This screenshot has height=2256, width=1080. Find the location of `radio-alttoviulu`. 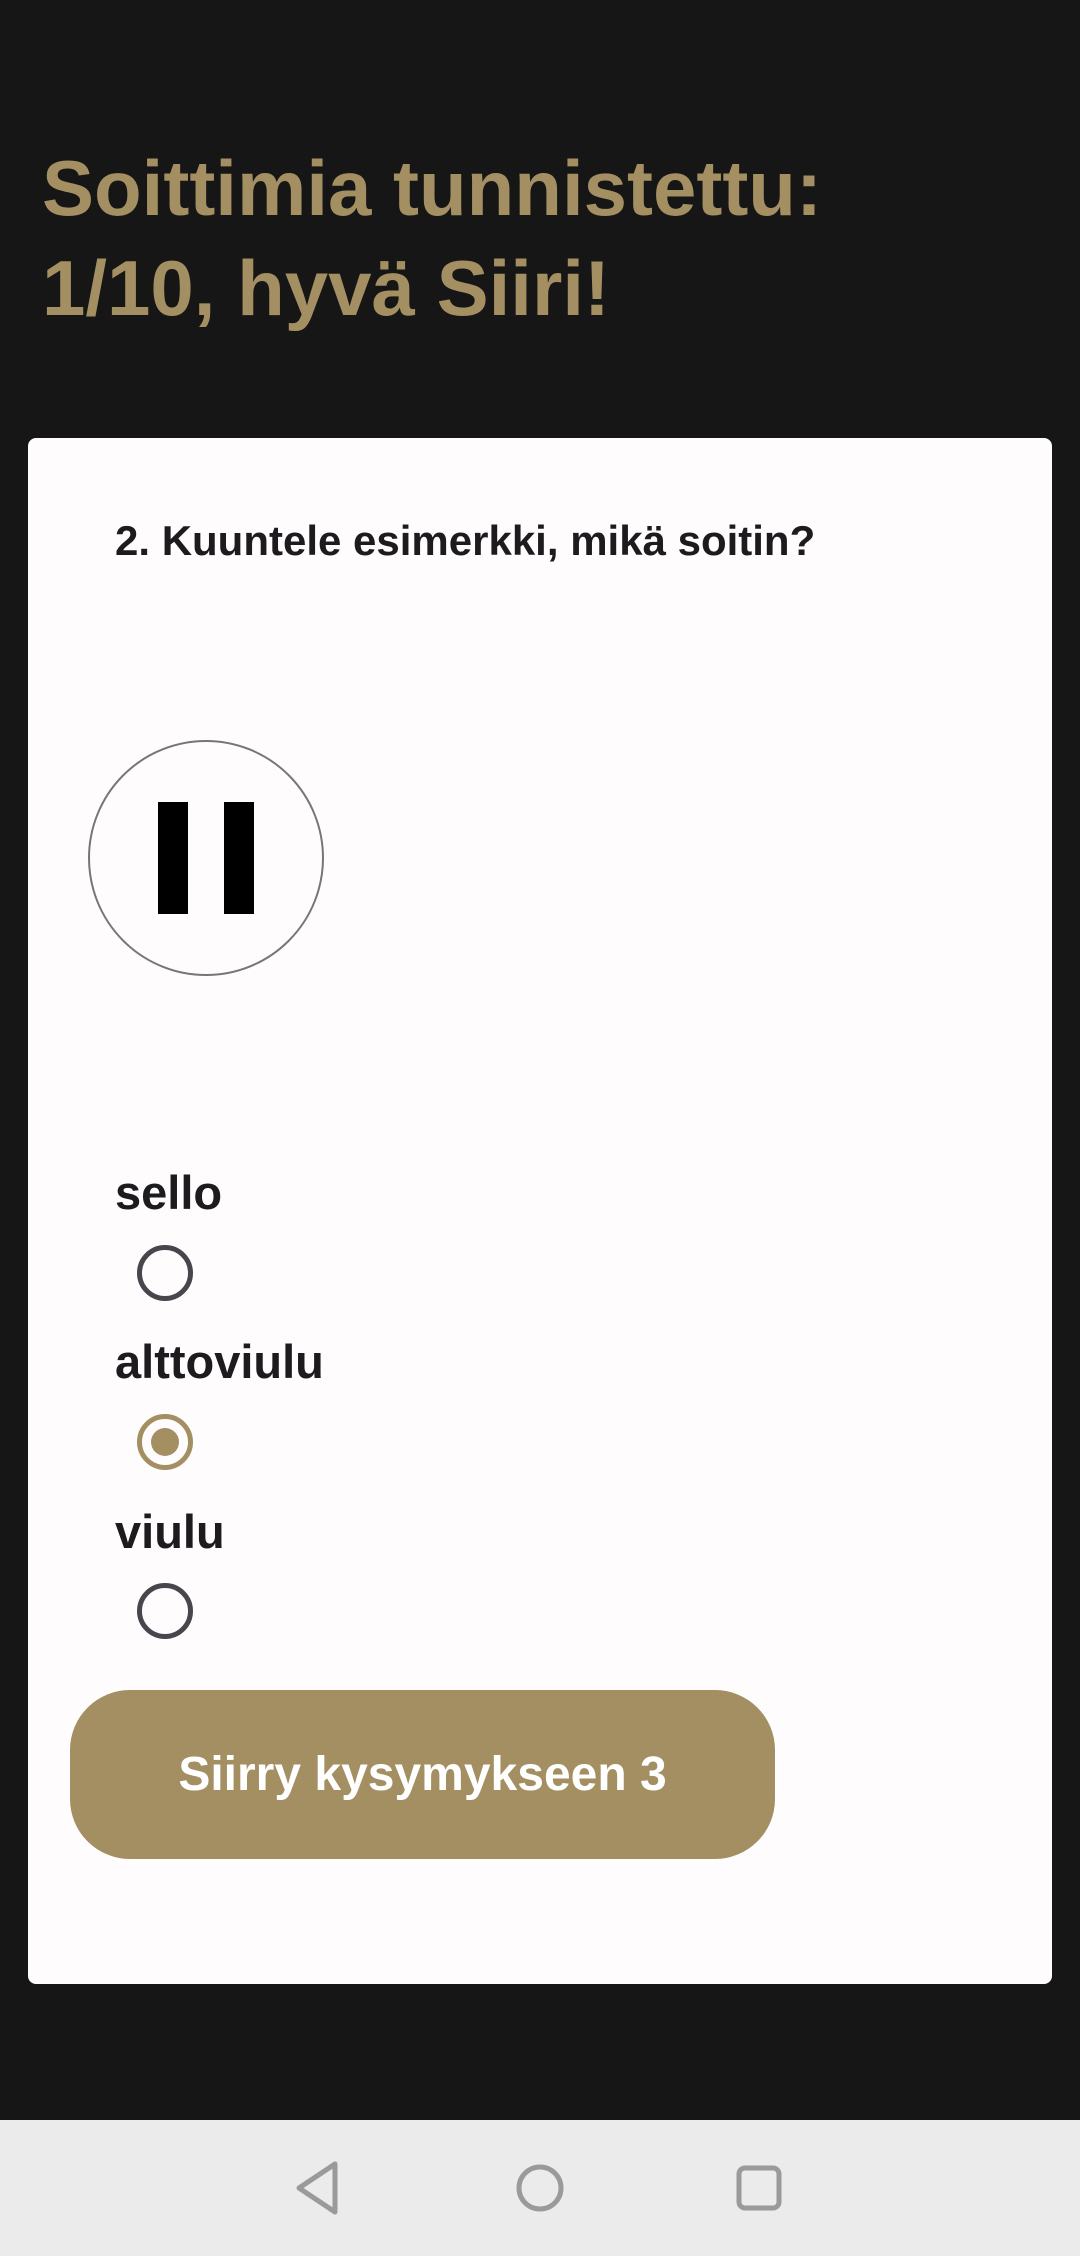

radio-alttoviulu is located at coordinates (165, 1442).